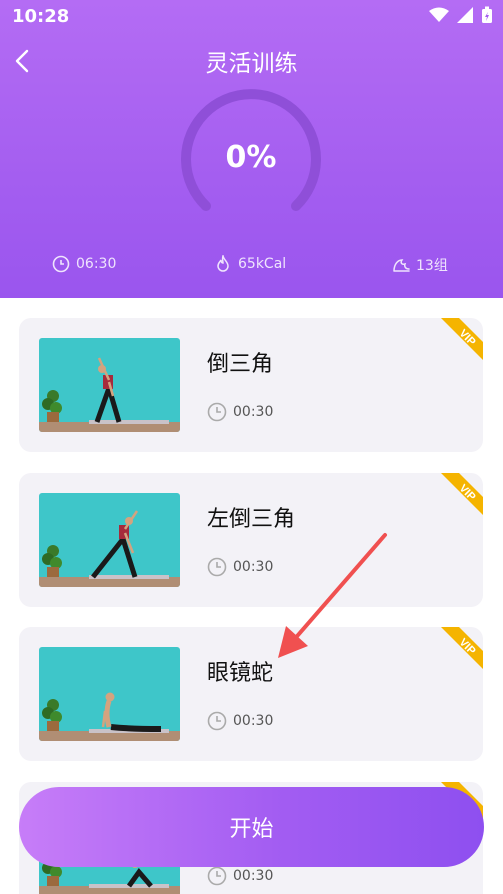 The image size is (503, 894). Describe the element at coordinates (251, 157) in the screenshot. I see `progress-percent: 0%` at that location.